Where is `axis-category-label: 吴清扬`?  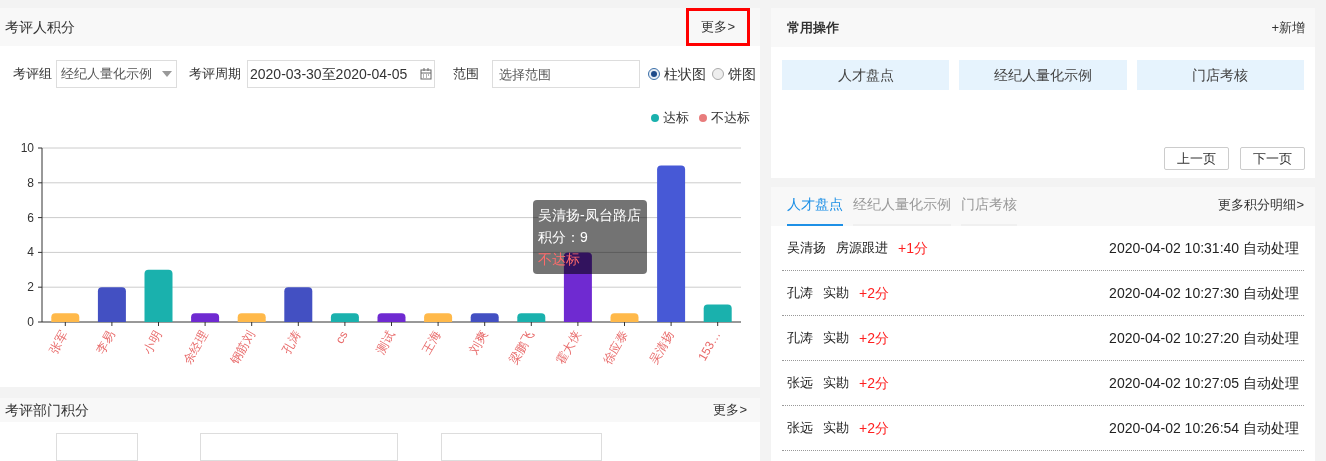 axis-category-label: 吴清扬 is located at coordinates (661, 347).